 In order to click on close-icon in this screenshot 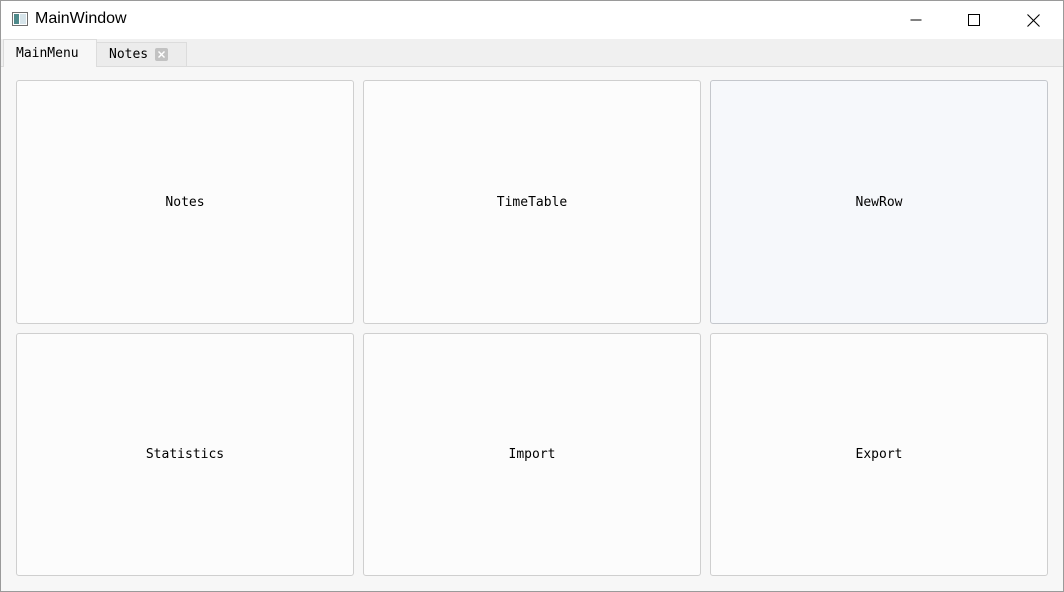, I will do `click(1033, 20)`.